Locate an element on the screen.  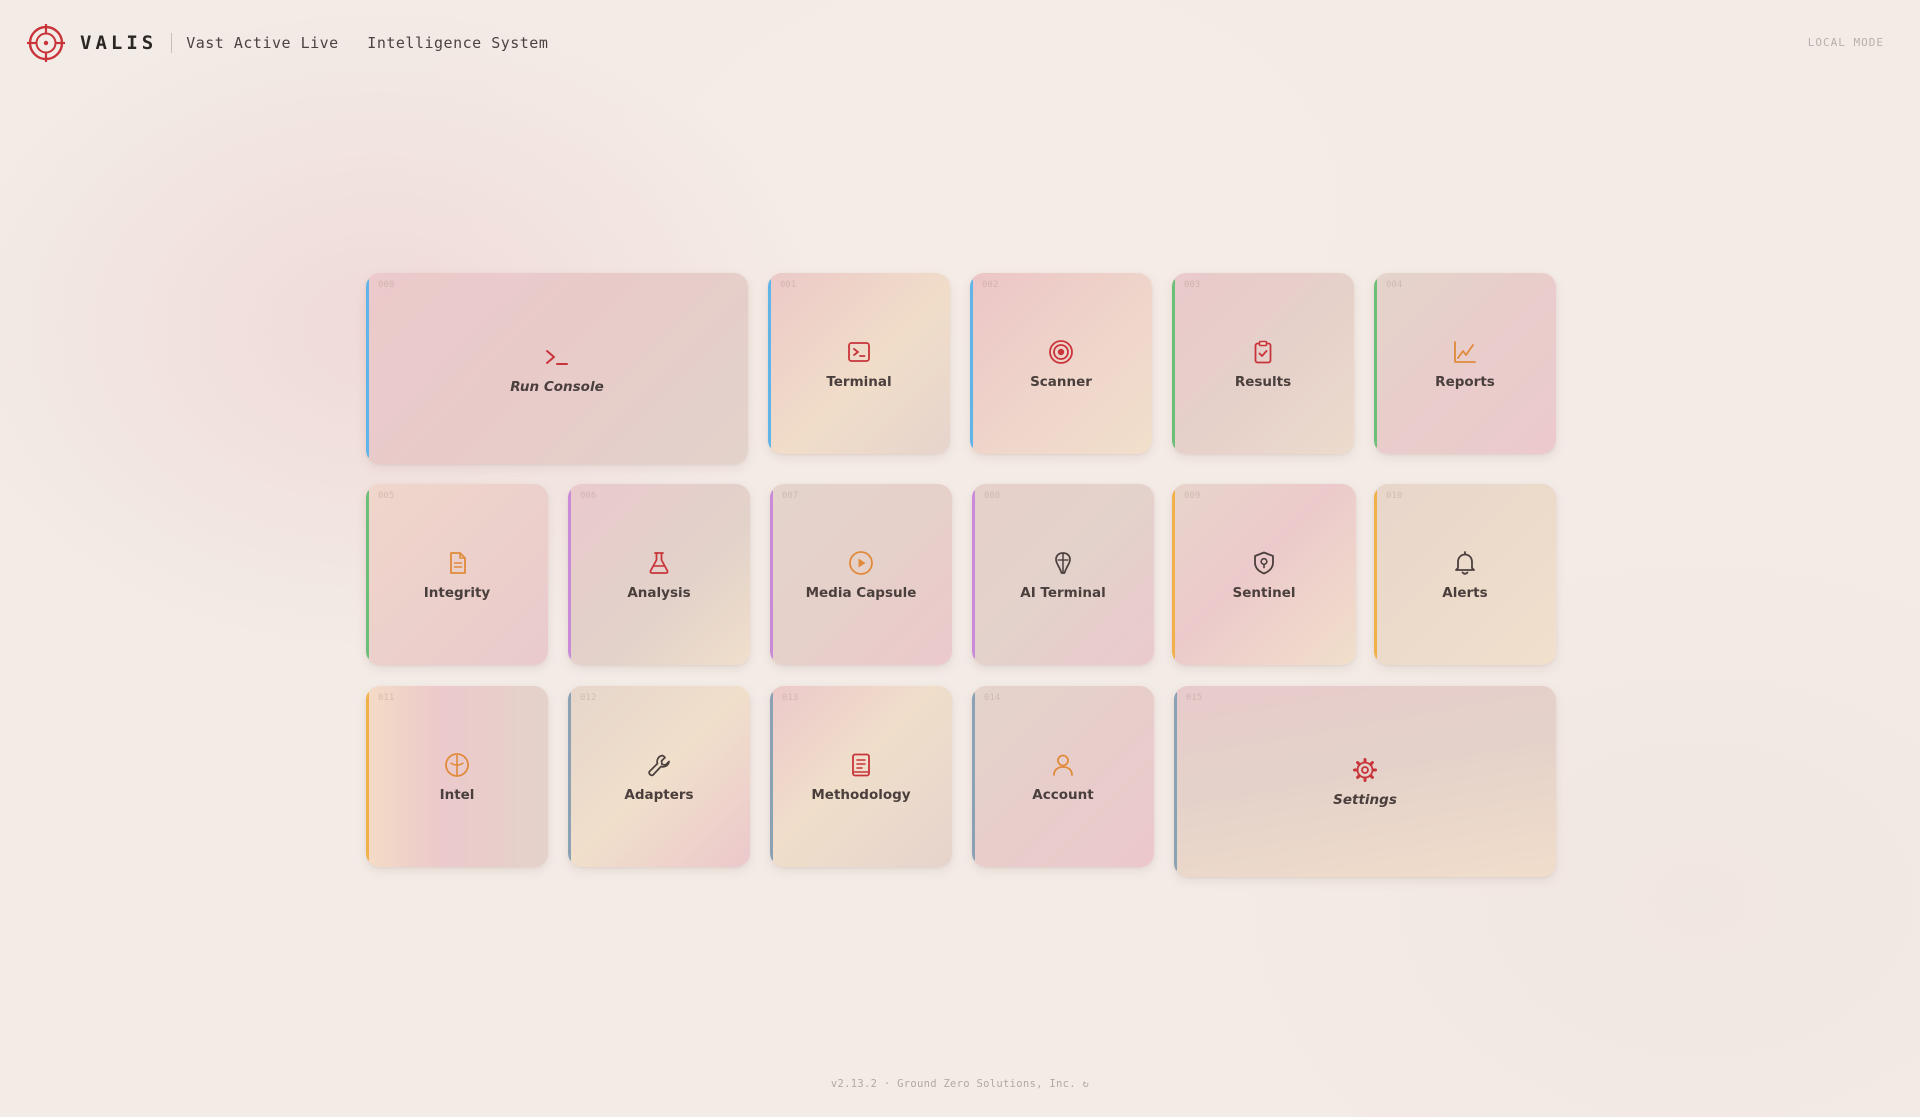
book-icon is located at coordinates (861, 764).